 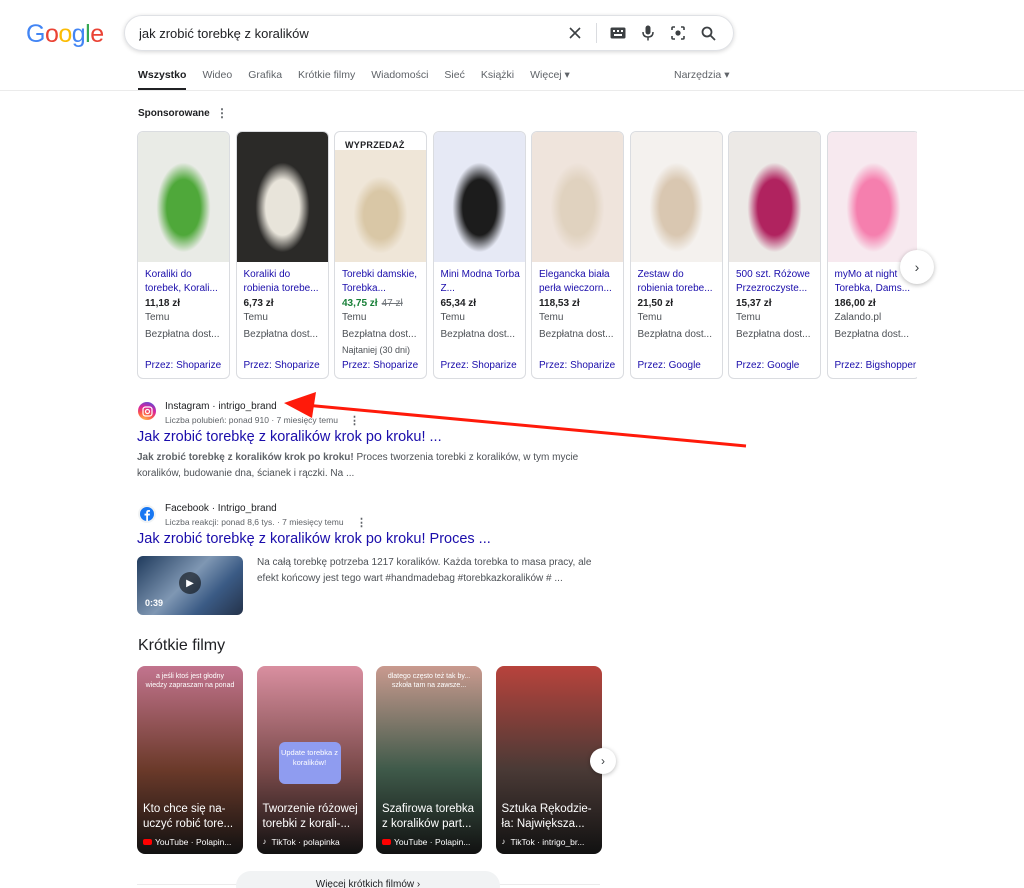 What do you see at coordinates (309, 763) in the screenshot?
I see `short-video-sticker: Update torebka z koralików!` at bounding box center [309, 763].